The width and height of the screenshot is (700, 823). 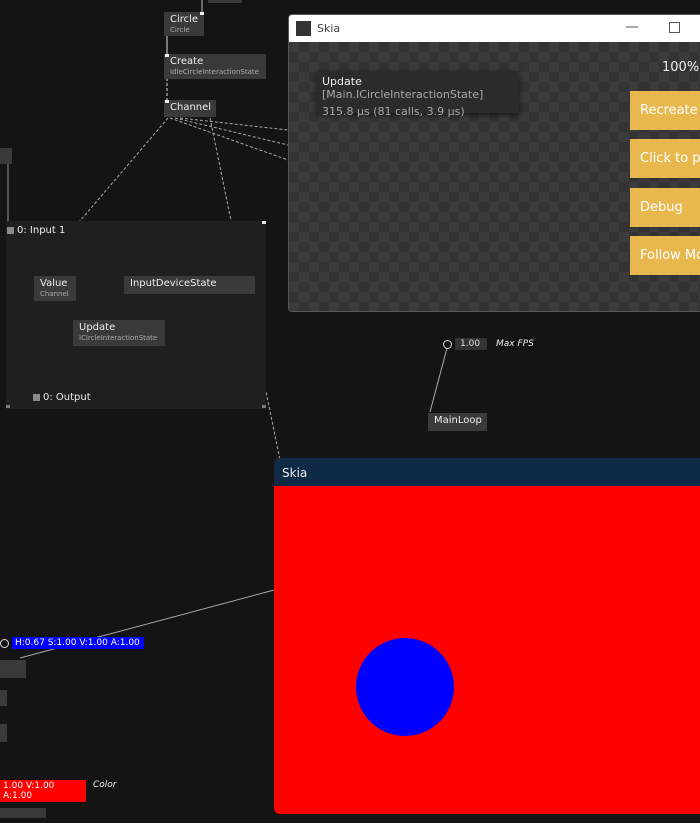 I want to click on input-device-node: InputDeviceState, so click(x=189, y=285).